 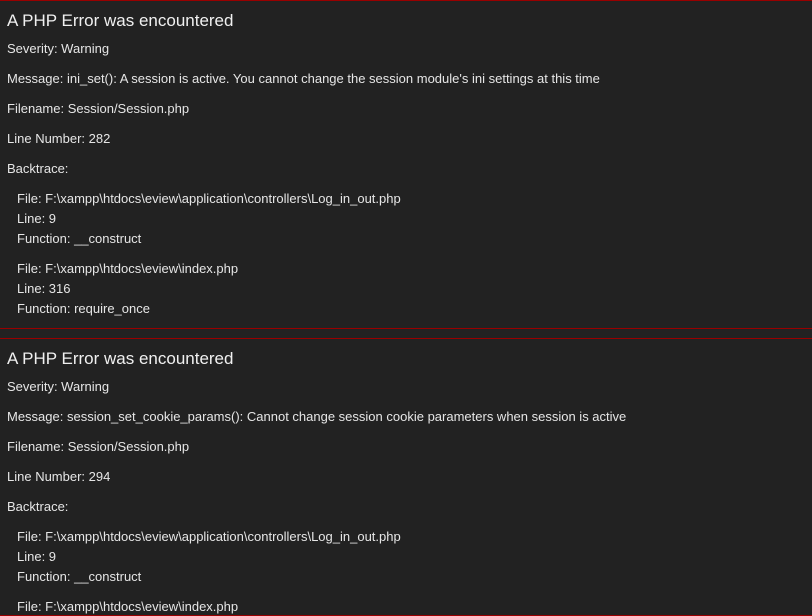 I want to click on trace-line: Line: 316, so click(x=44, y=288).